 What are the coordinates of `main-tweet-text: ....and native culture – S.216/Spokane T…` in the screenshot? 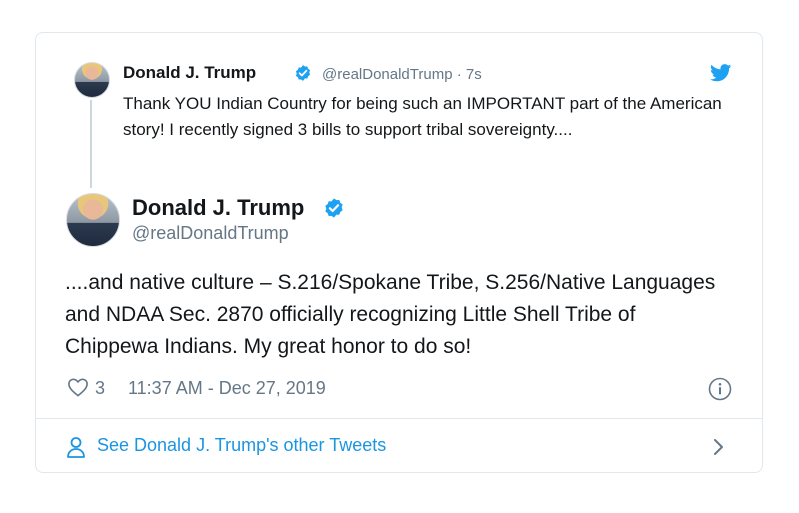 It's located at (390, 314).